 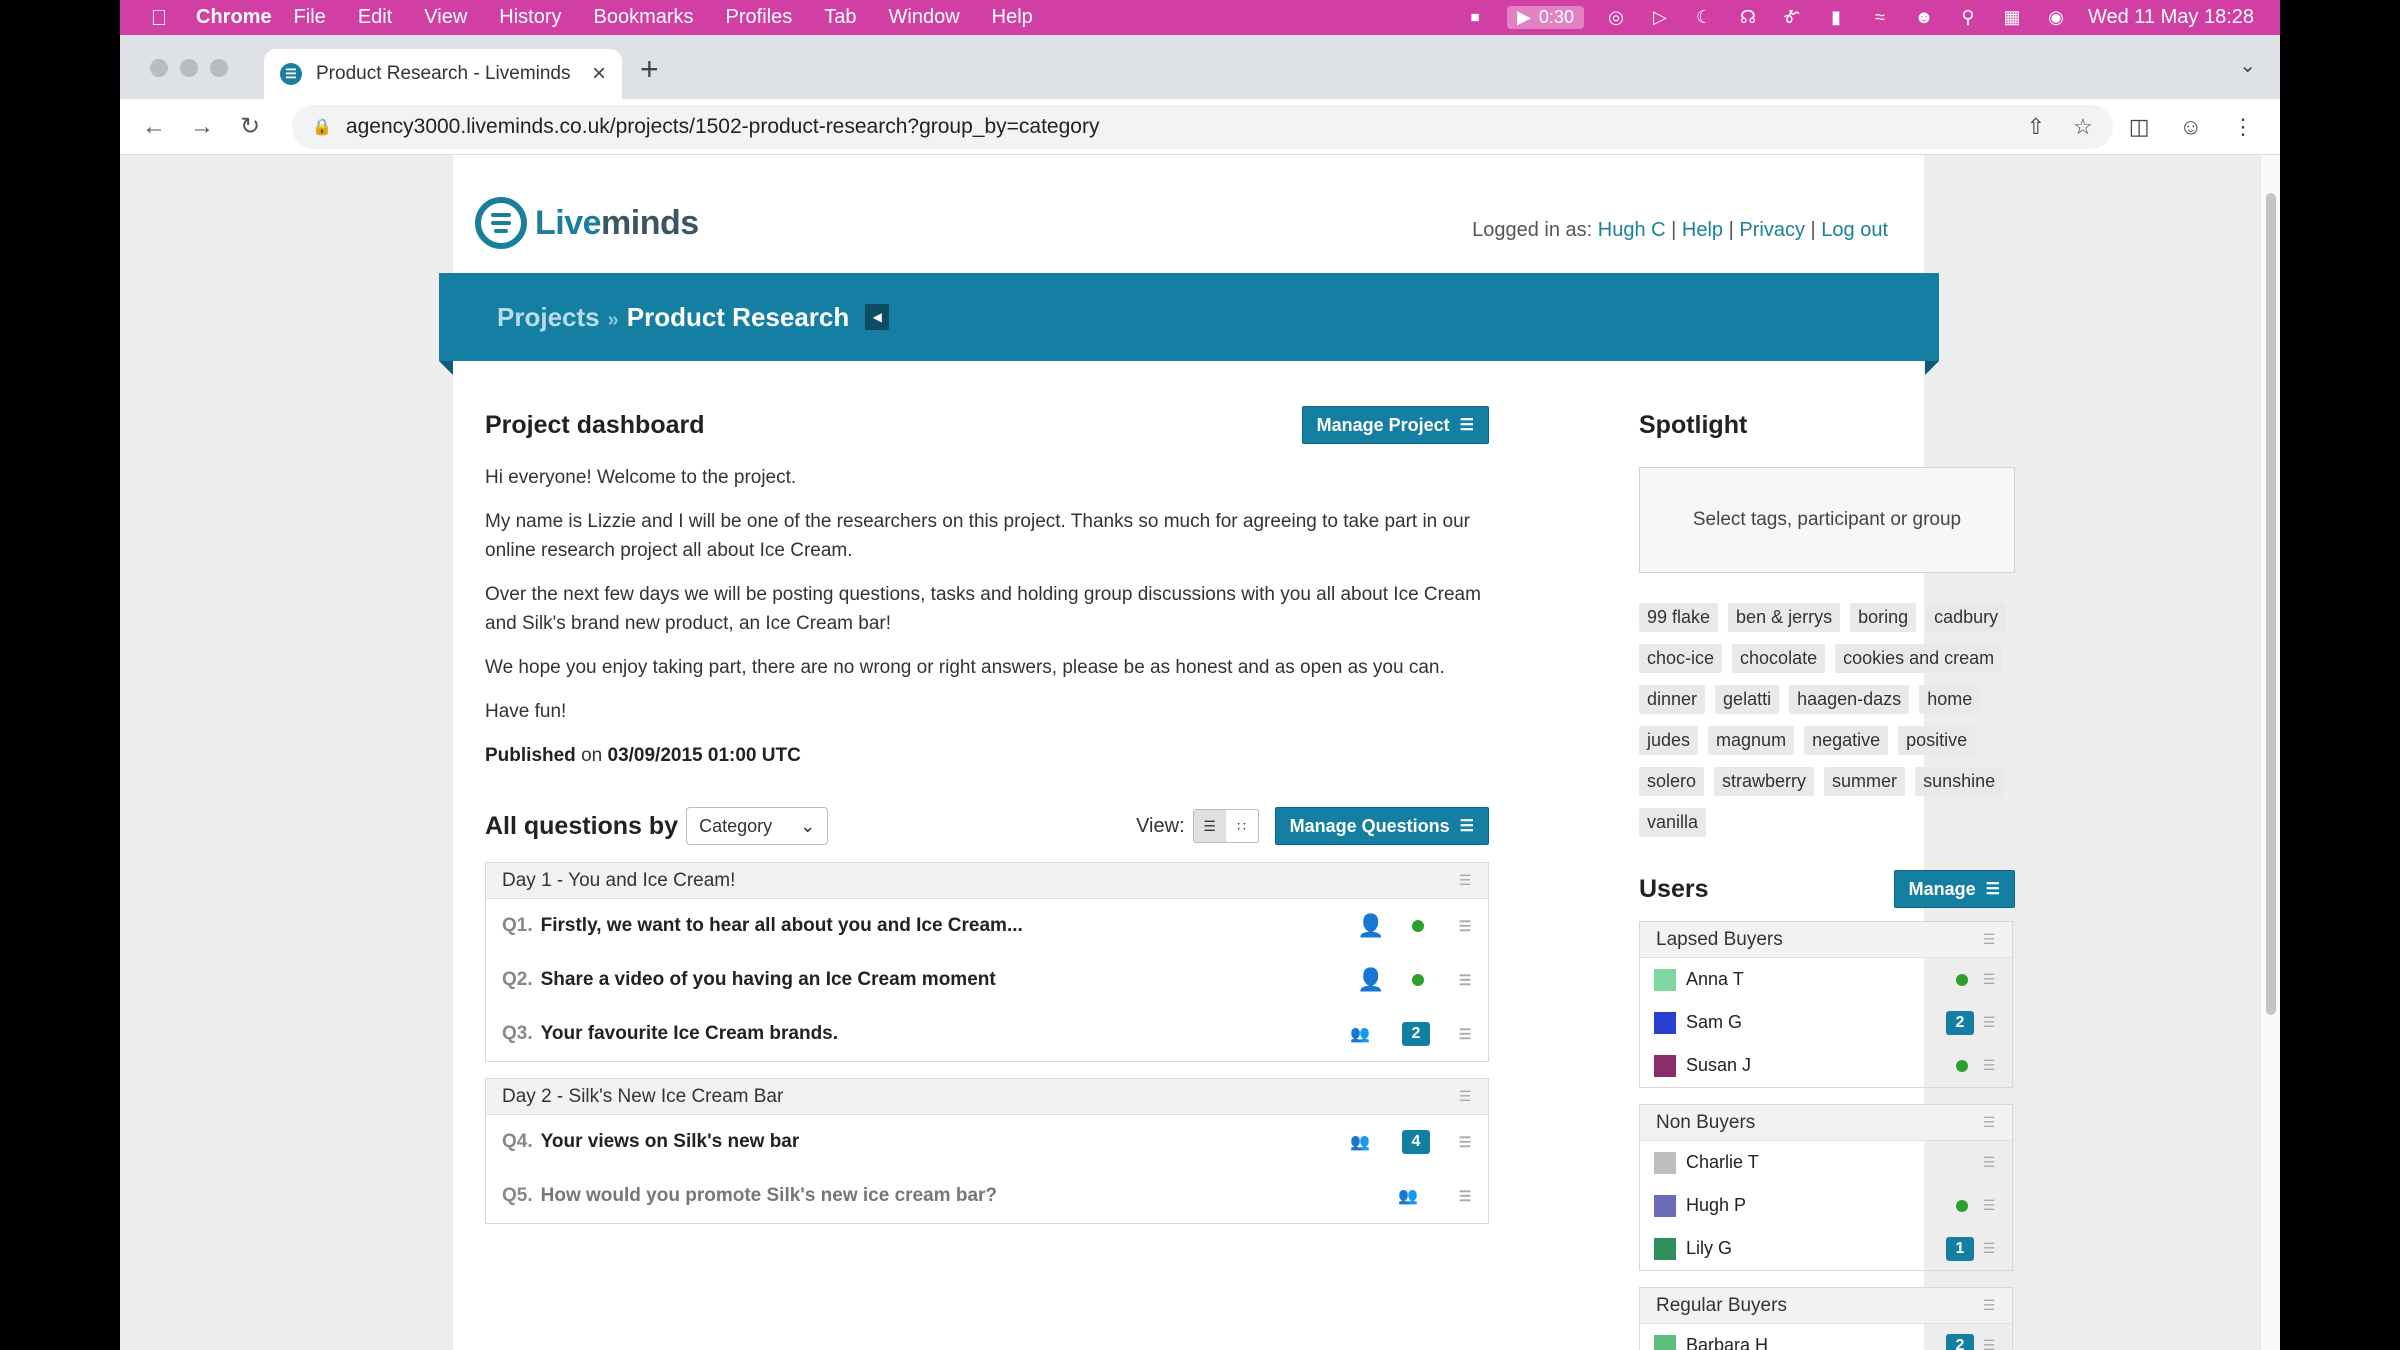 What do you see at coordinates (1954, 889) in the screenshot?
I see `manage-users-button: Manage ☰` at bounding box center [1954, 889].